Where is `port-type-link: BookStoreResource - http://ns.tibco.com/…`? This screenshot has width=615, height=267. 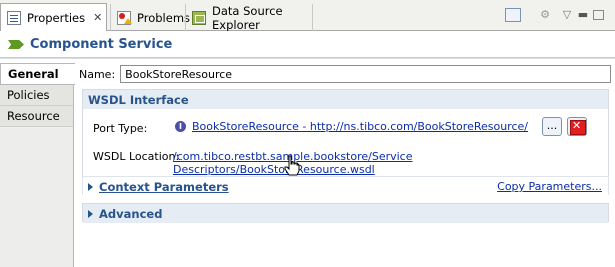
port-type-link: BookStoreResource - http://ns.tibco.com/… is located at coordinates (360, 126).